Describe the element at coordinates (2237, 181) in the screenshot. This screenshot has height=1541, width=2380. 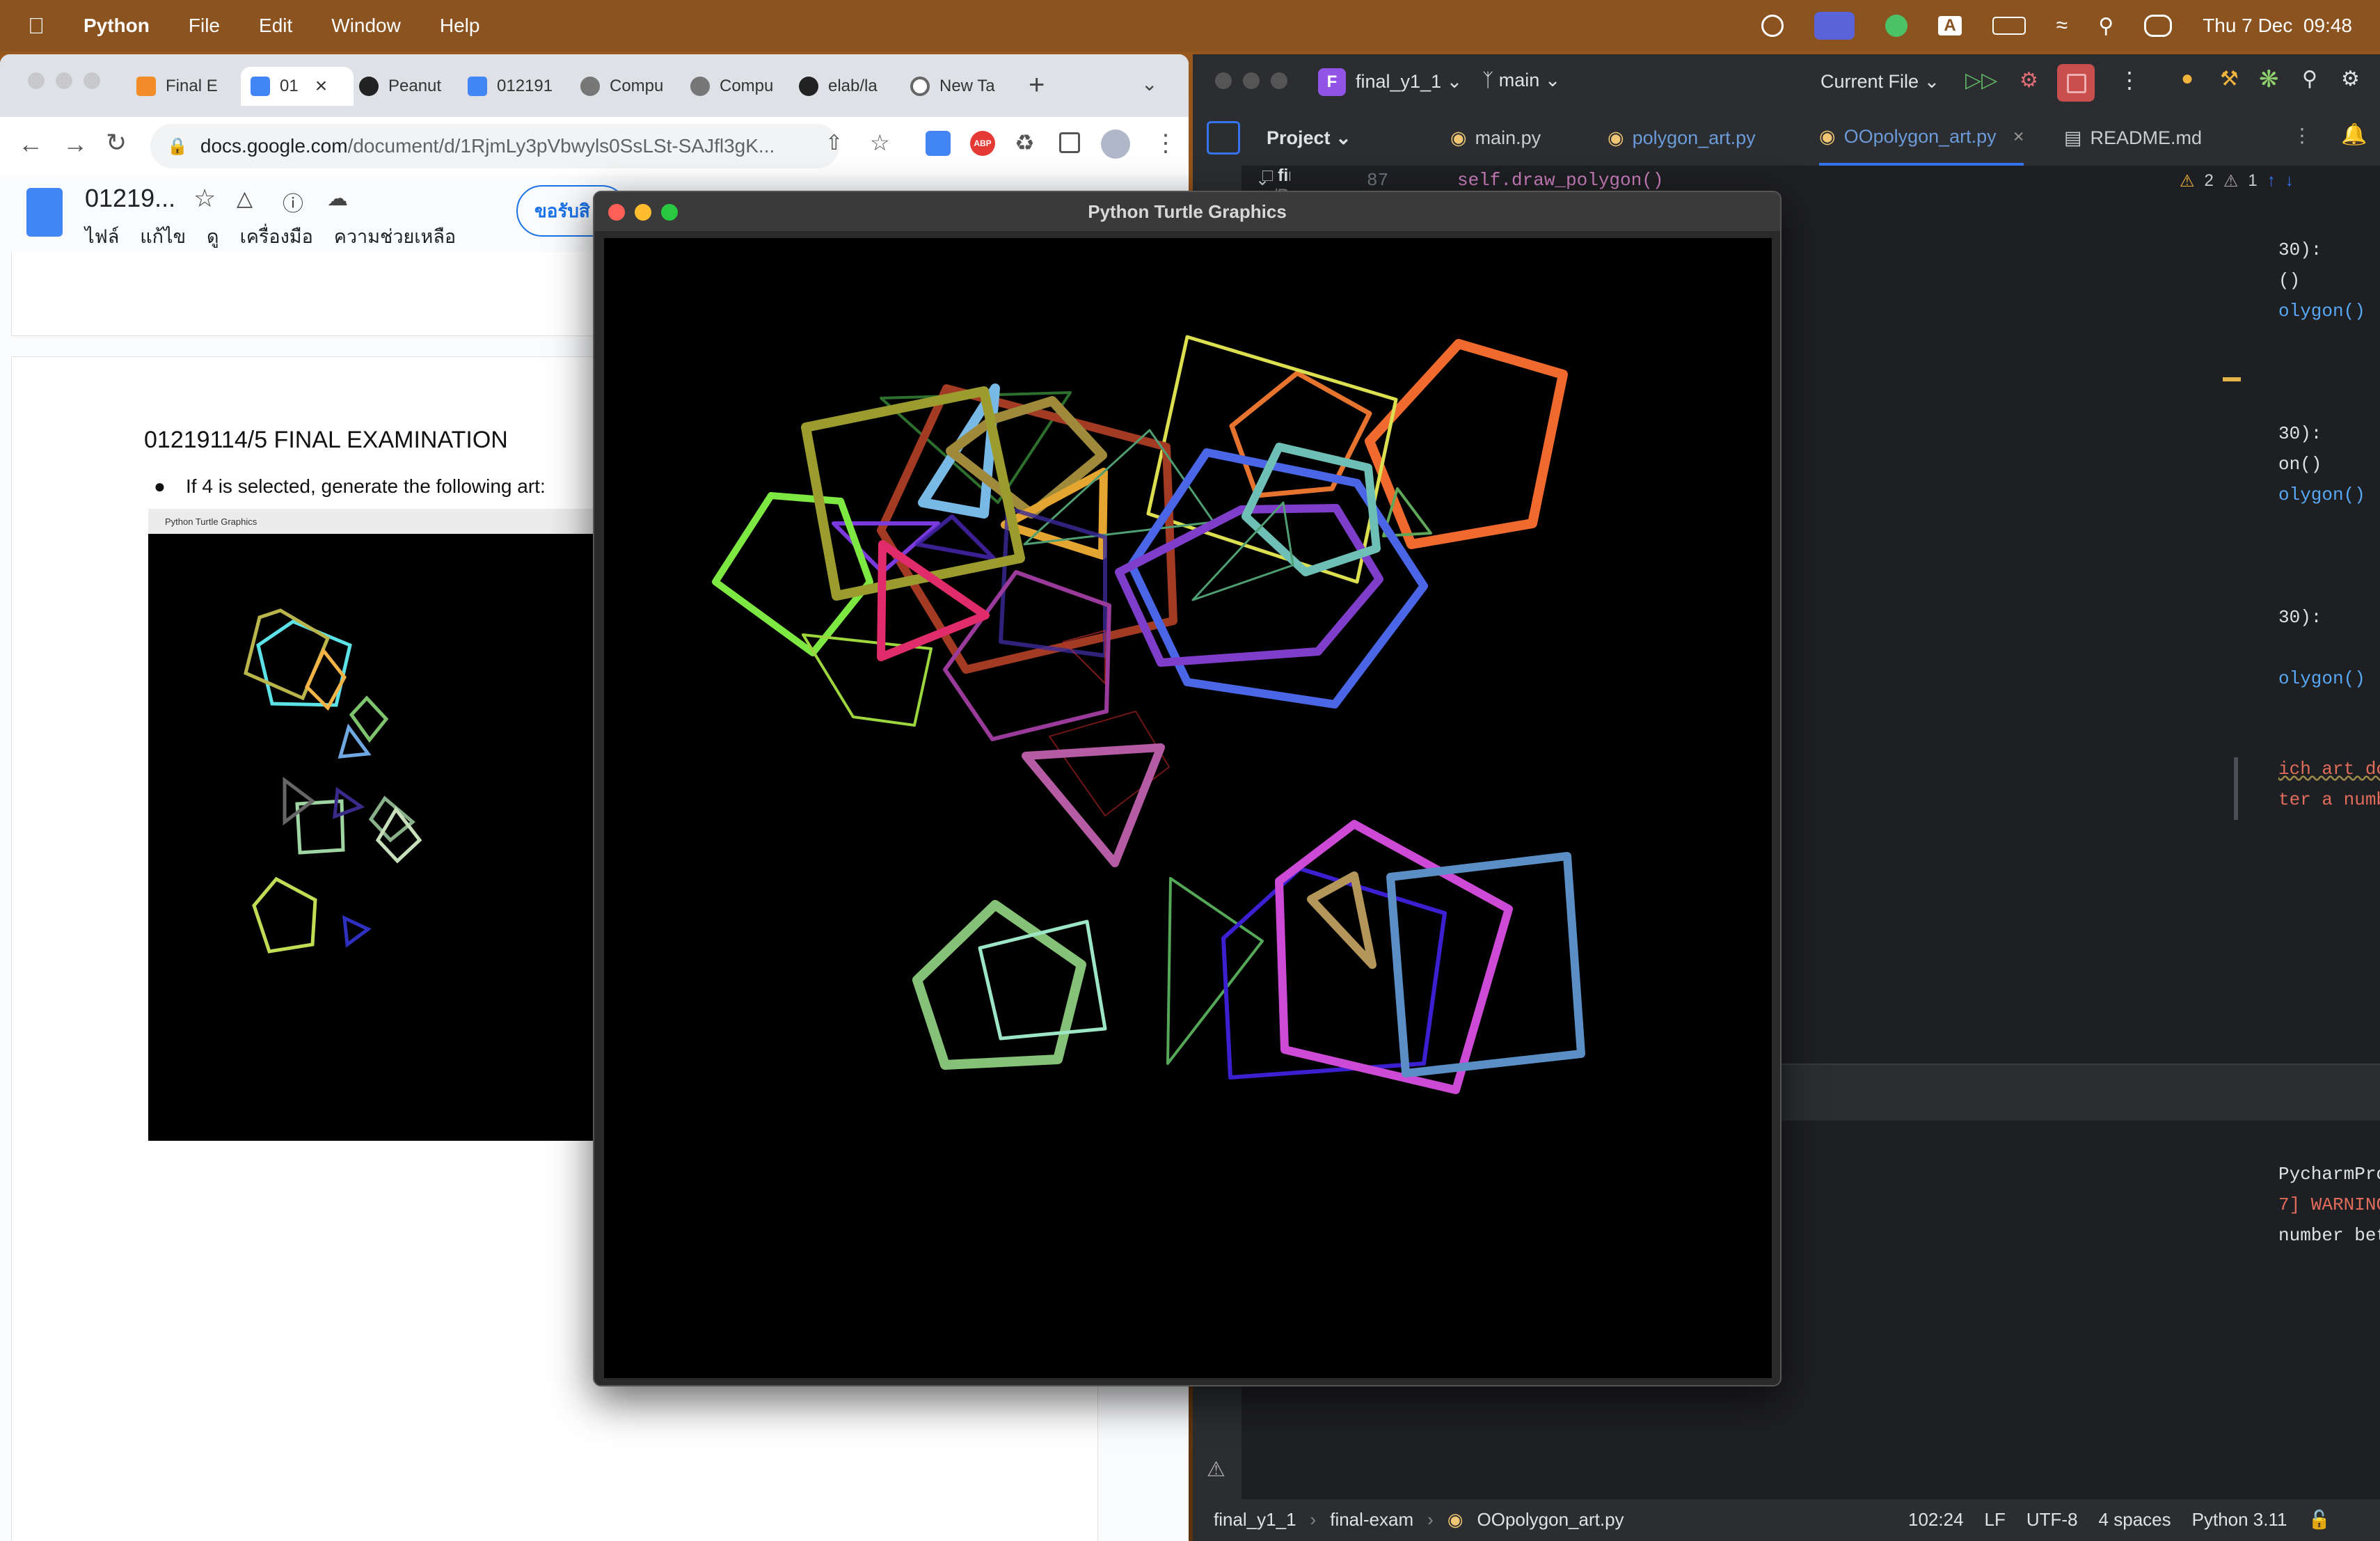
I see `inspection-widget: ⚠ 2 ⚠ 1 ↑ ↓` at that location.